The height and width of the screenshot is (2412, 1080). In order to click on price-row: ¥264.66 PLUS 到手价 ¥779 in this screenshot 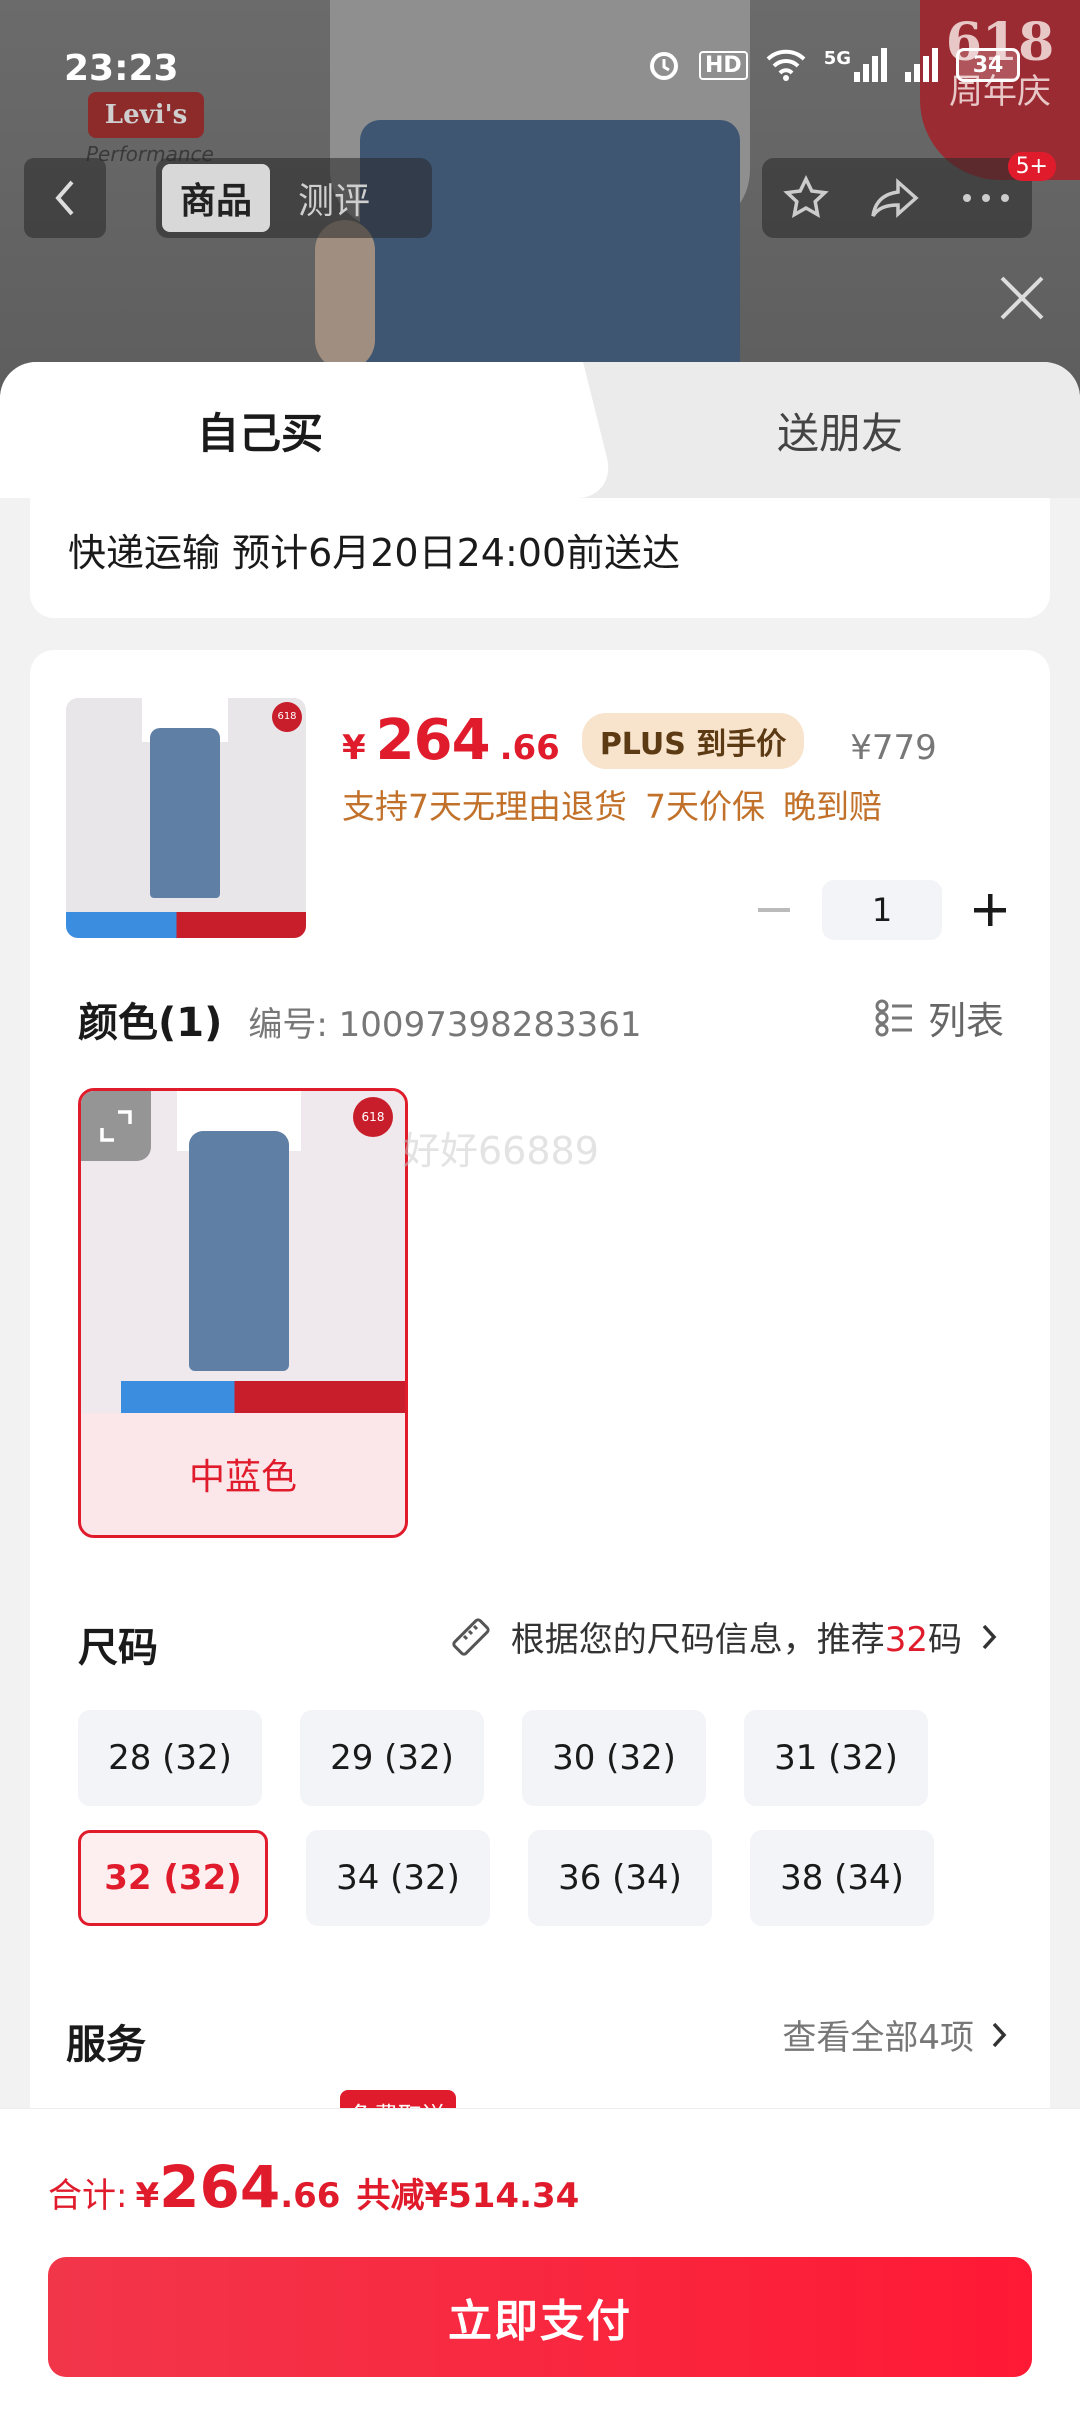, I will do `click(639, 740)`.